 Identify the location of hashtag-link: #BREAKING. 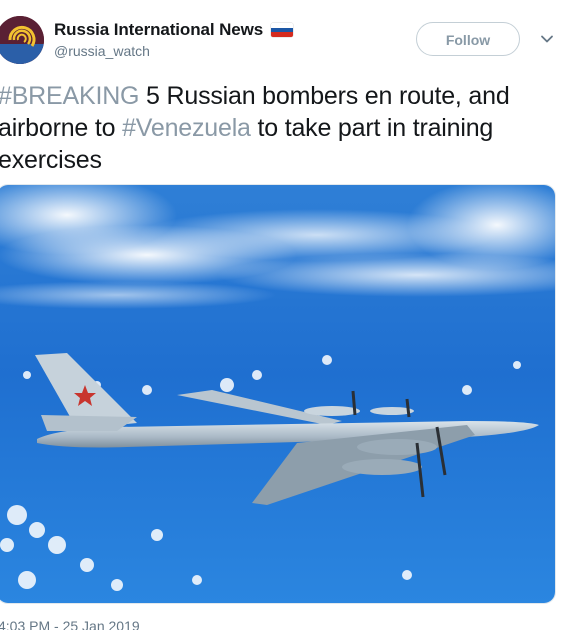
(70, 96).